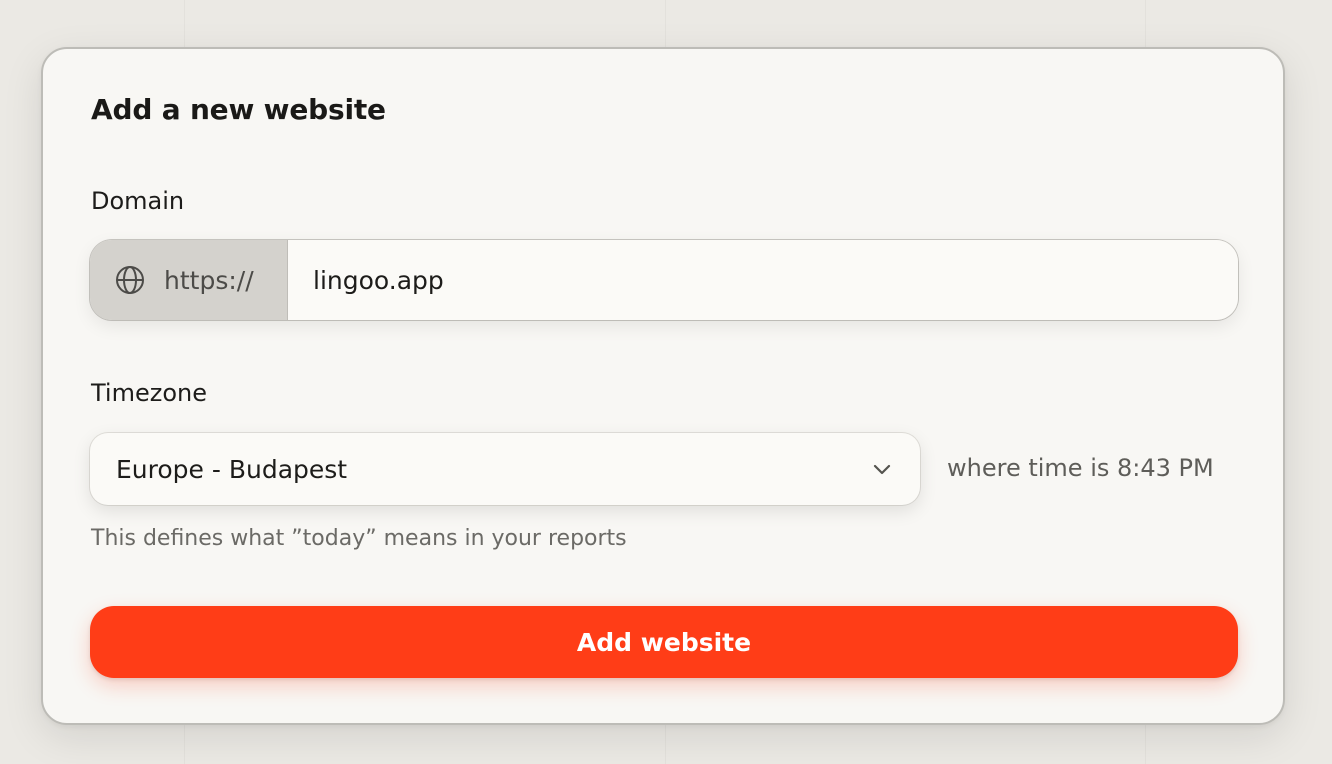  What do you see at coordinates (505, 469) in the screenshot?
I see `timezone-select: Europe - Budapest` at bounding box center [505, 469].